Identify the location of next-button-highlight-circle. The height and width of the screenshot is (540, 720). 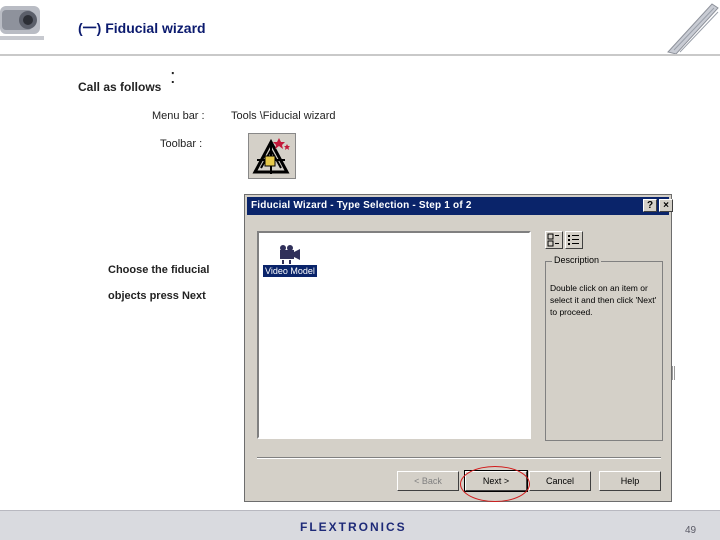
(495, 484).